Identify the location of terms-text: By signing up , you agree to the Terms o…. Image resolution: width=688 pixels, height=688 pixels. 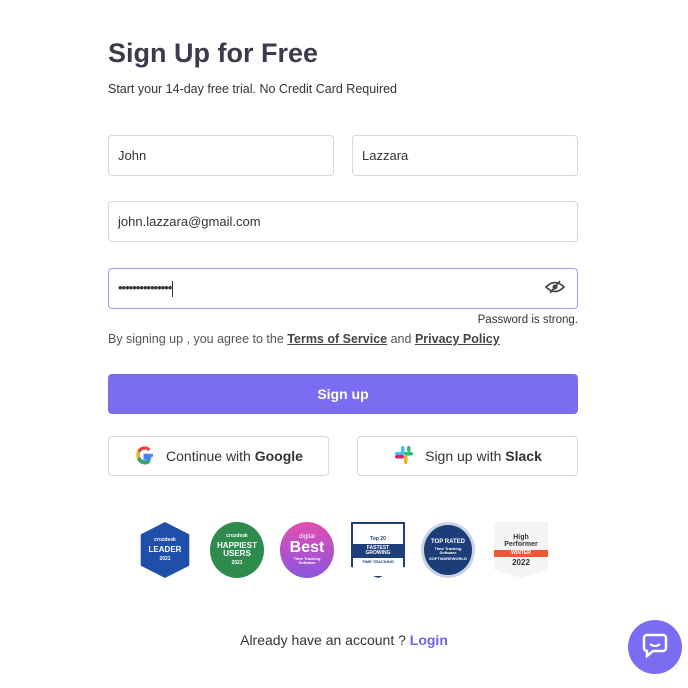
(304, 339).